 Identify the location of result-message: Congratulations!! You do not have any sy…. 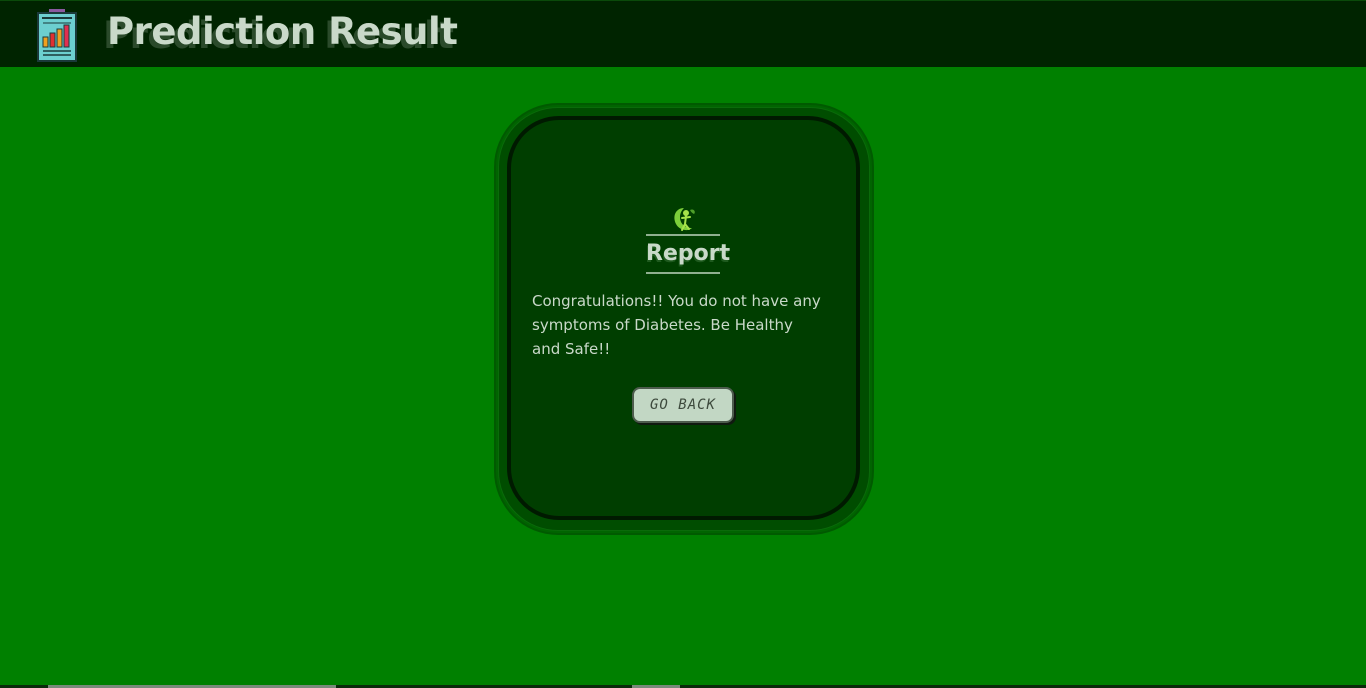
(676, 325).